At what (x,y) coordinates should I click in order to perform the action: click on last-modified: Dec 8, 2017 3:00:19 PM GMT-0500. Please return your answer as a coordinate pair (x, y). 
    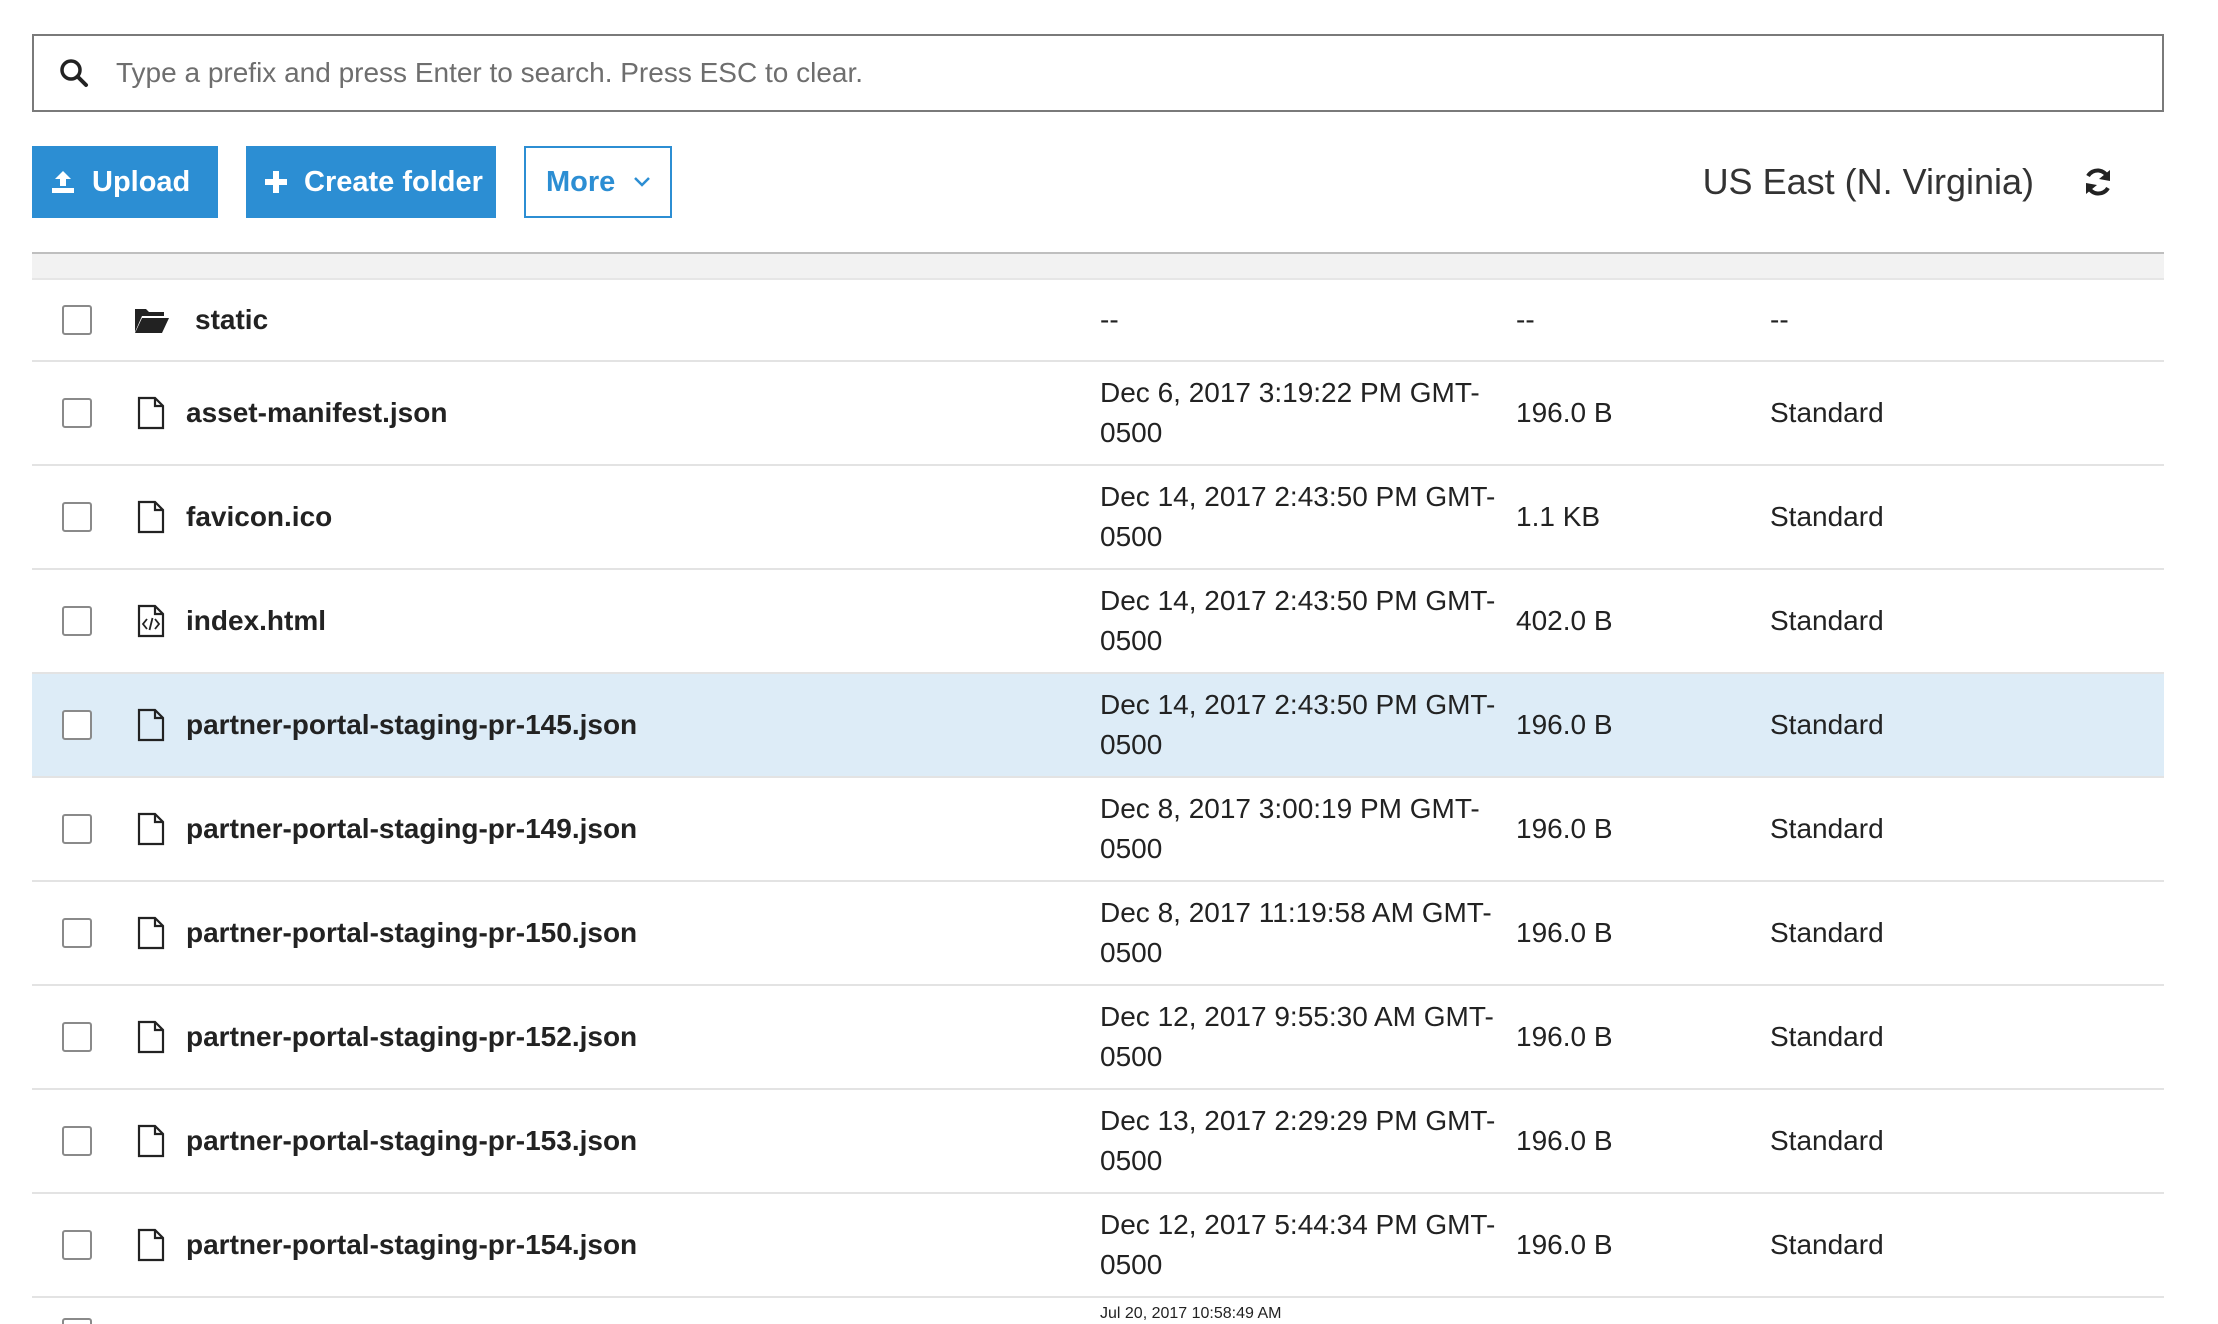
    Looking at the image, I should click on (1290, 828).